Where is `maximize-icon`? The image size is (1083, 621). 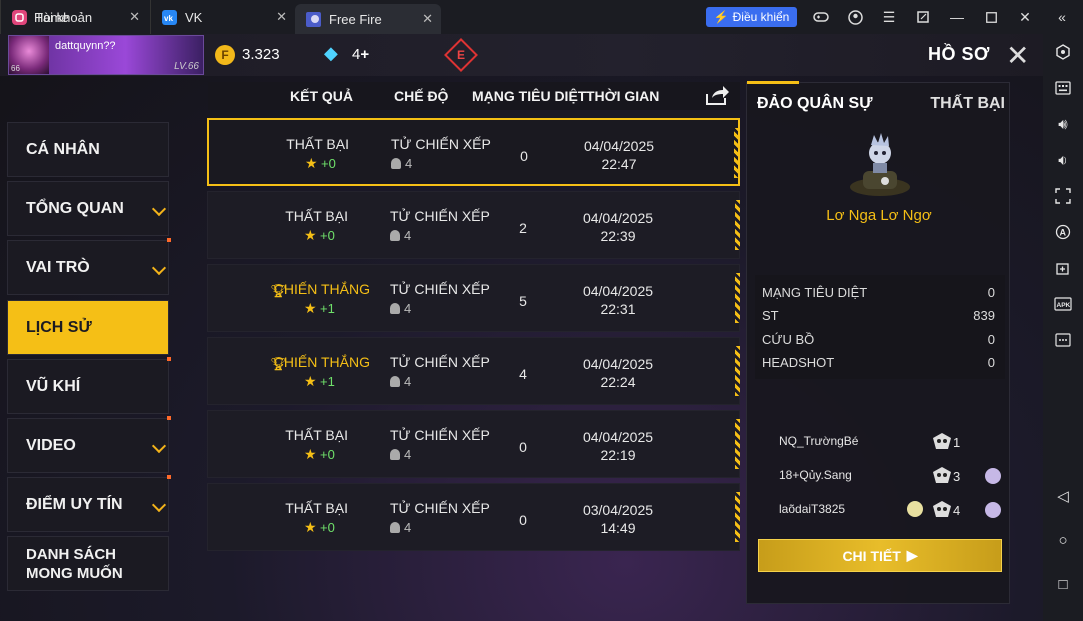
maximize-icon is located at coordinates (991, 17).